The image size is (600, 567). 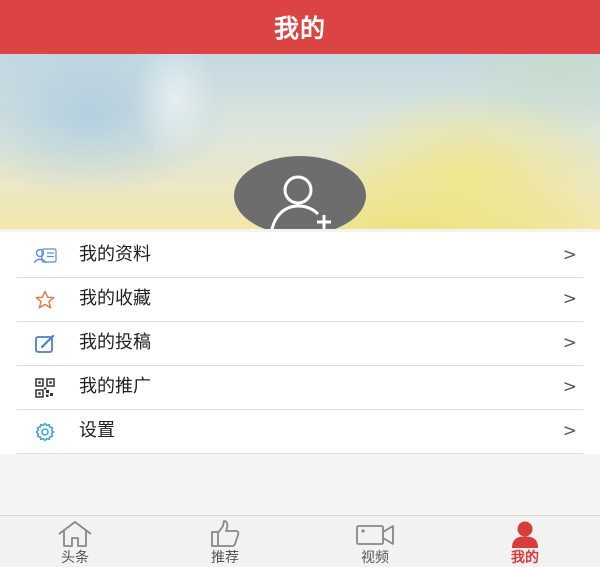 I want to click on avatar, so click(x=300, y=192).